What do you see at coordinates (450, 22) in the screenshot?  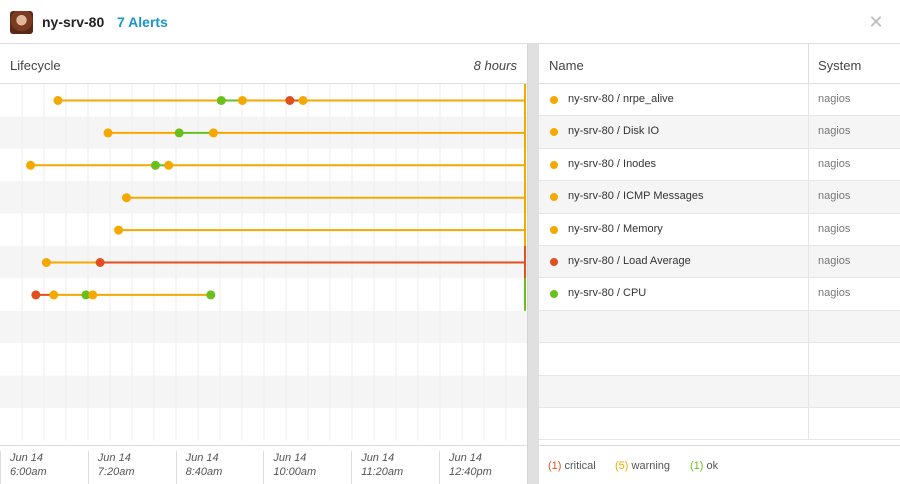 I see `modal-header: ny-srv-80 7 Alerts ✕` at bounding box center [450, 22].